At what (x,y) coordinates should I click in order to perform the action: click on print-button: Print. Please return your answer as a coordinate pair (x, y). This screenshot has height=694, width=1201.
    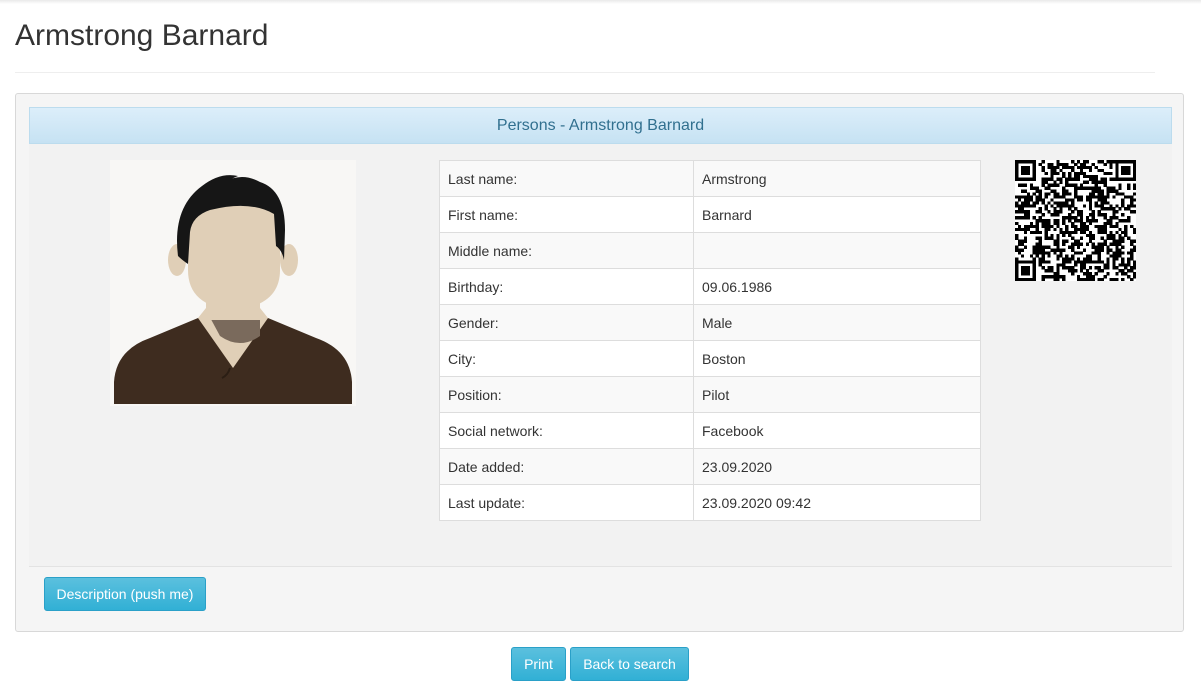
    Looking at the image, I should click on (538, 664).